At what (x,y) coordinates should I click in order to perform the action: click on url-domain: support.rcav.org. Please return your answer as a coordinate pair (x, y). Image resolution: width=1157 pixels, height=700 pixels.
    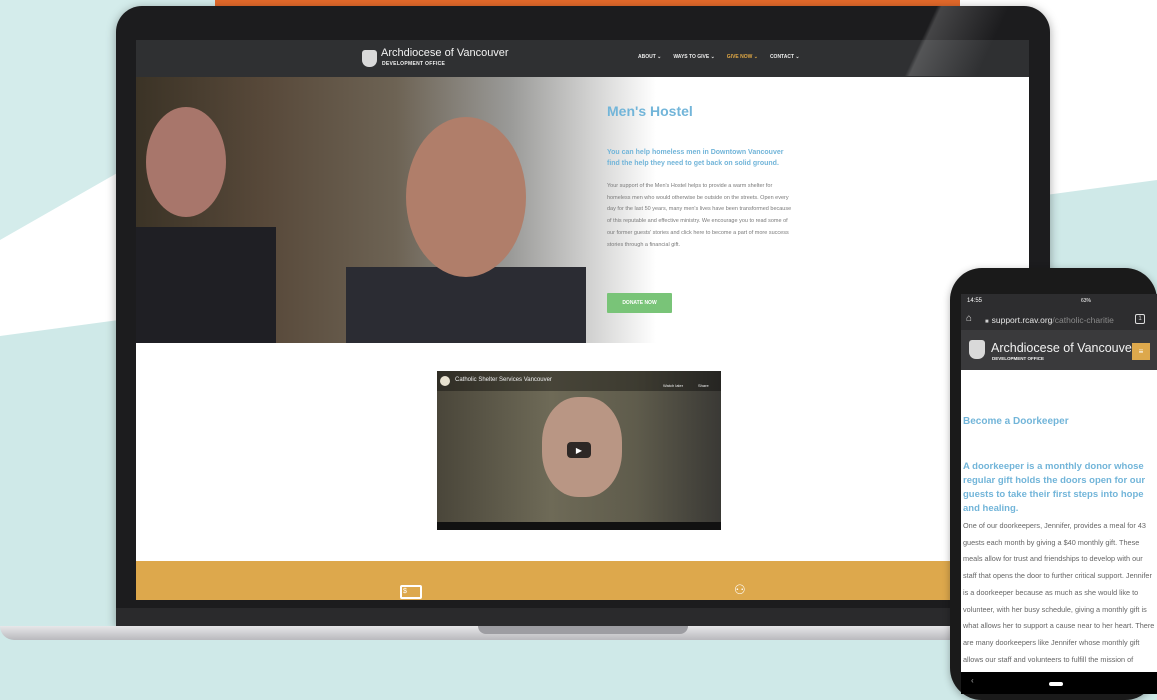
    Looking at the image, I should click on (1022, 320).